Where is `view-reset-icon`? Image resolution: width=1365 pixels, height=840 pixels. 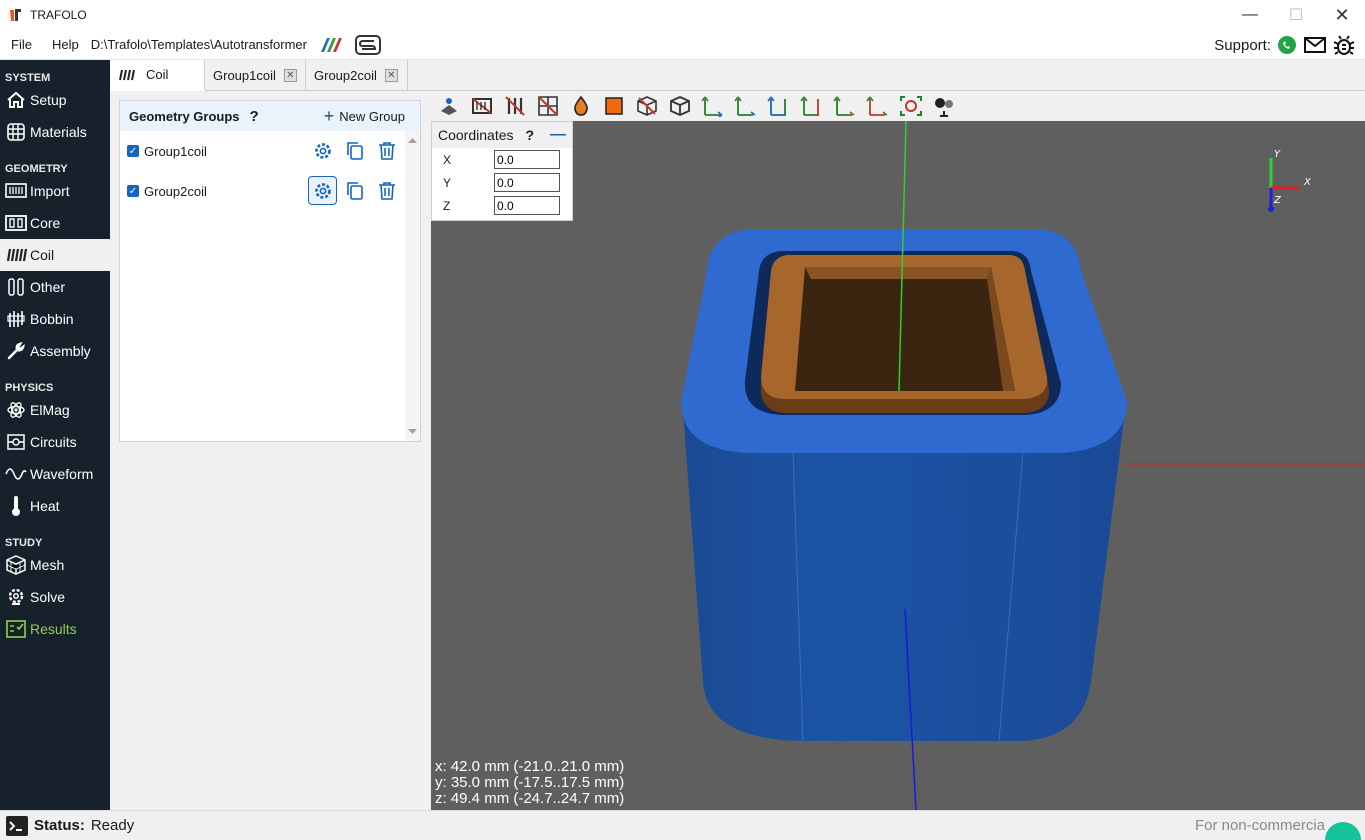
view-reset-icon is located at coordinates (449, 106).